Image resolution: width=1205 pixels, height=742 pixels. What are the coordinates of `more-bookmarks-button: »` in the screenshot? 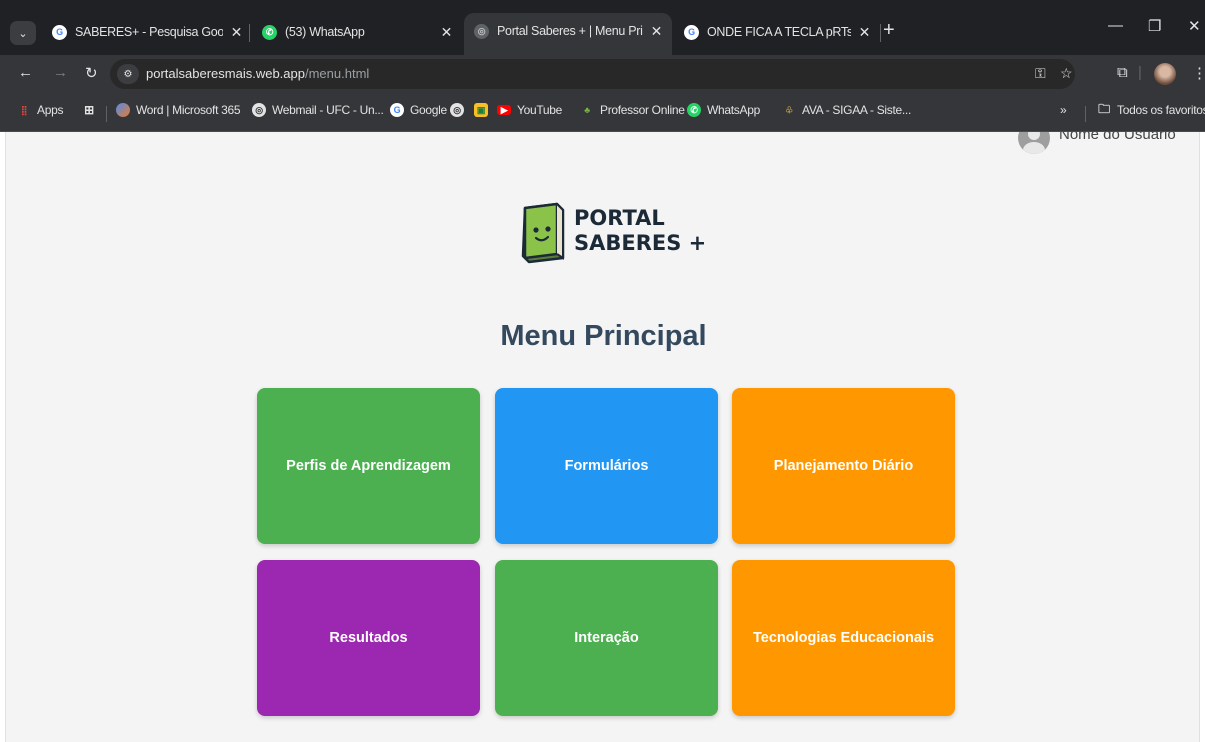 It's located at (1063, 110).